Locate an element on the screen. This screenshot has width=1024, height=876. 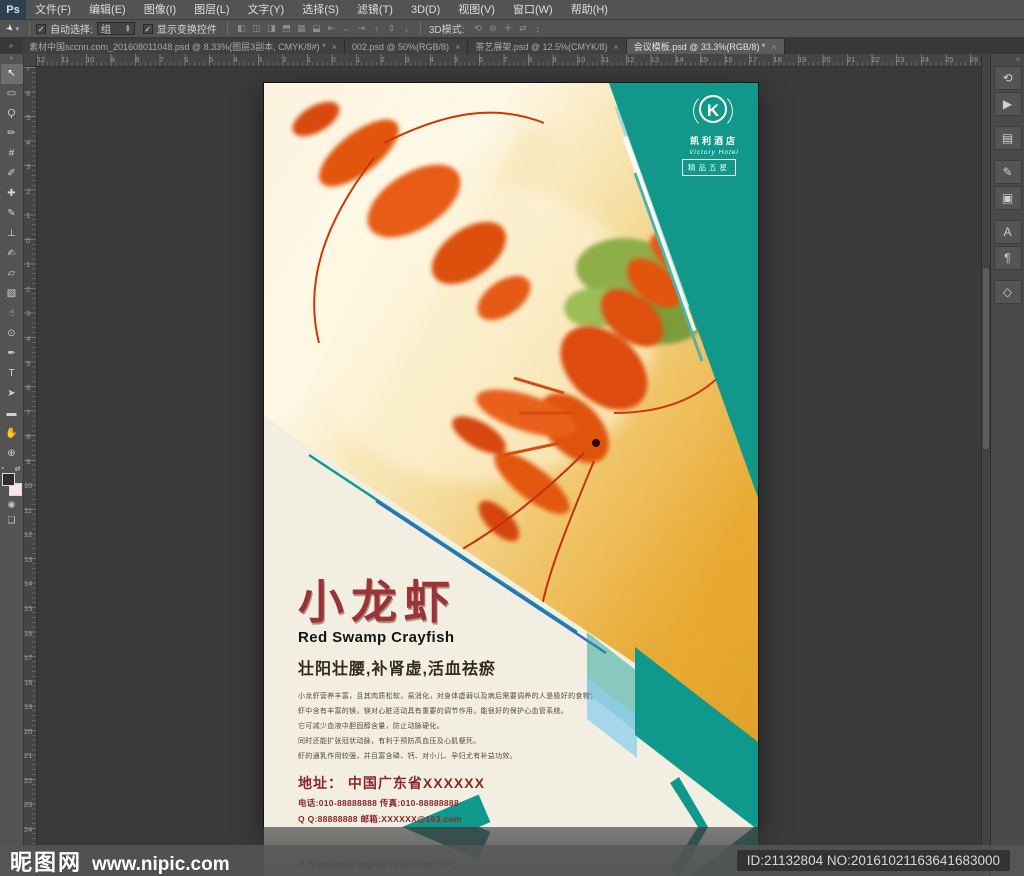
menu-item: 选择(S) is located at coordinates (320, 10).